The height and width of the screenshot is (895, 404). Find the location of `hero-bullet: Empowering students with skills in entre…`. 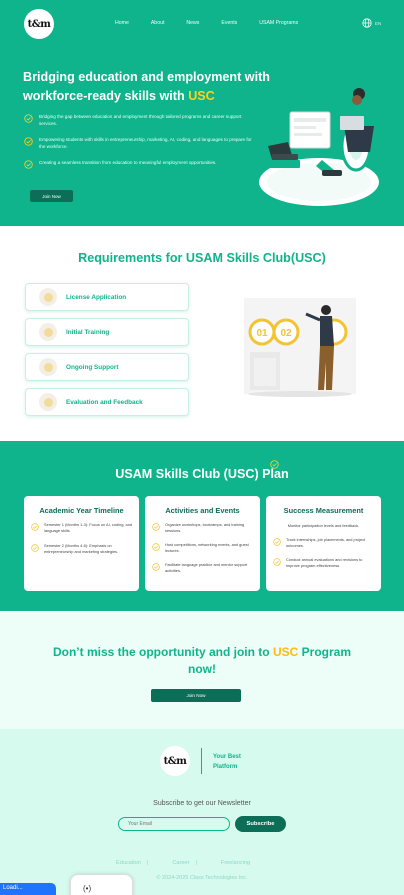

hero-bullet: Empowering students with skills in entre… is located at coordinates (139, 143).